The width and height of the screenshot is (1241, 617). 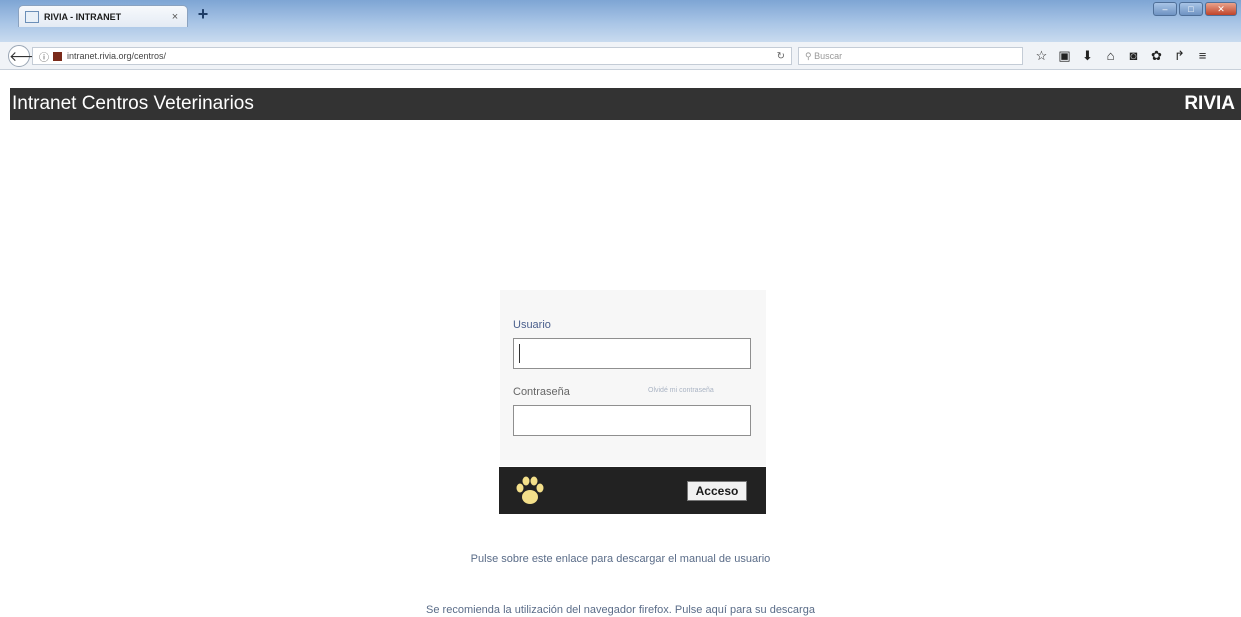 What do you see at coordinates (530, 490) in the screenshot?
I see `paw-icon` at bounding box center [530, 490].